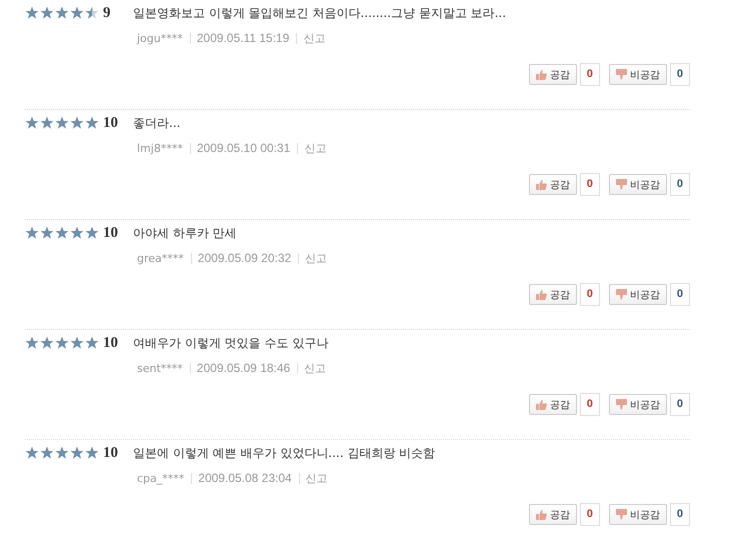 The height and width of the screenshot is (533, 732). I want to click on username: lmj8****, so click(160, 148).